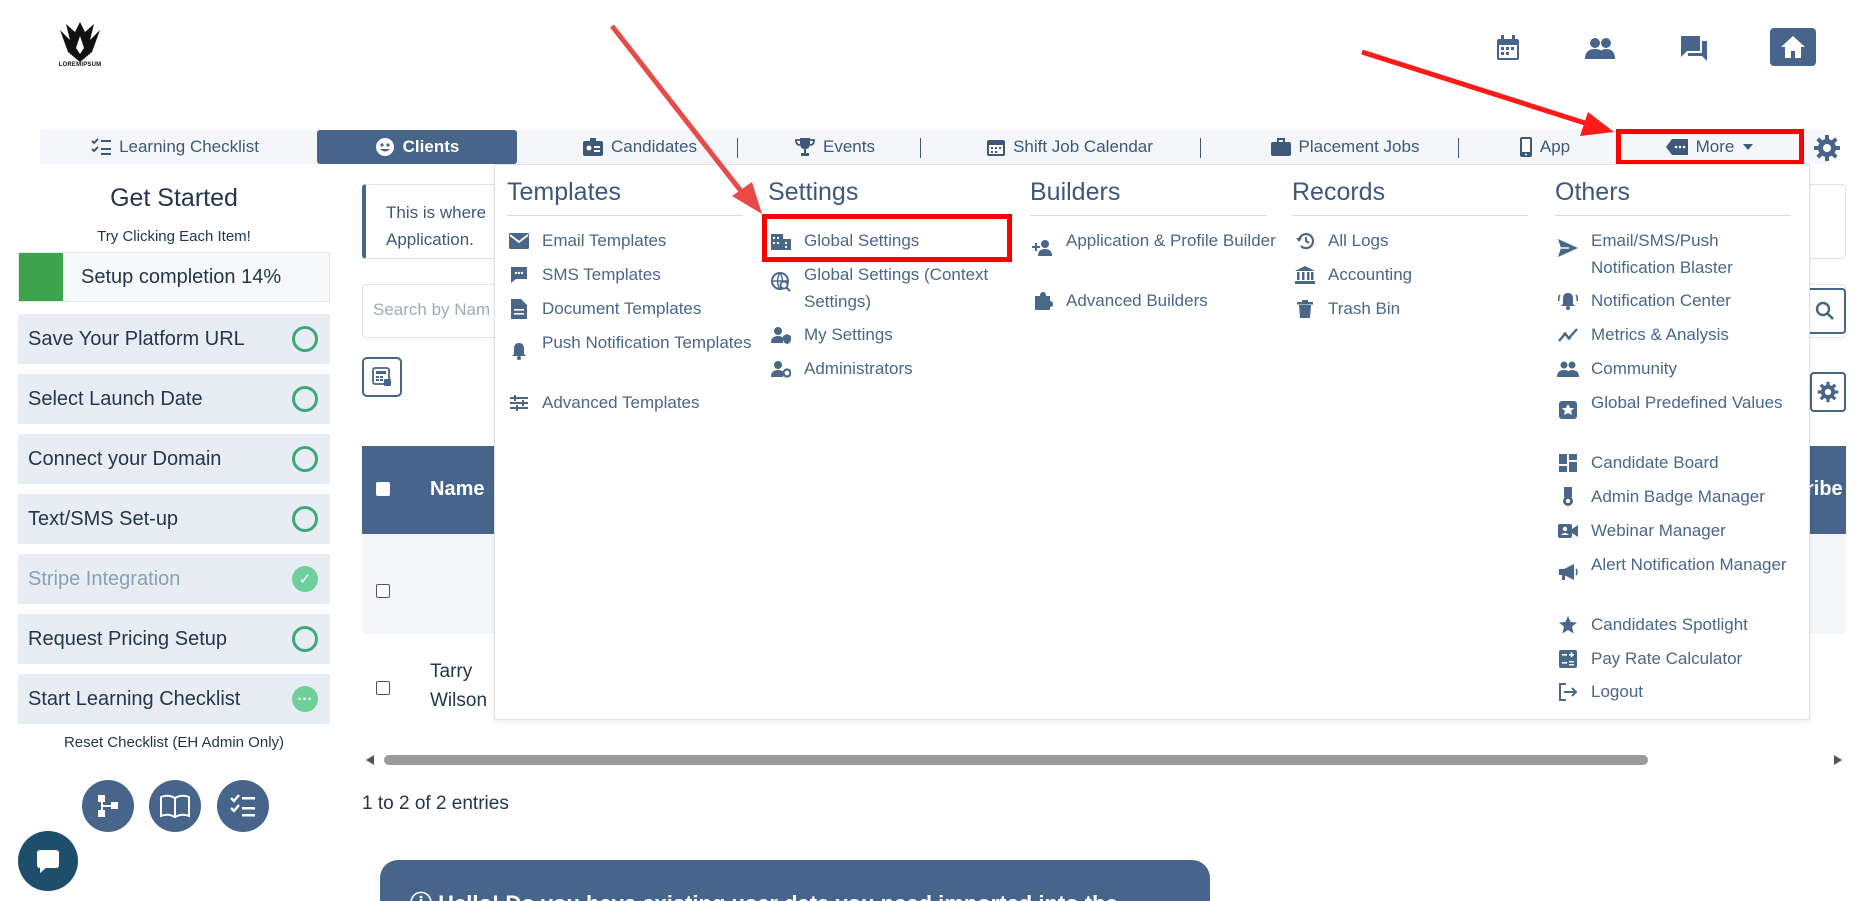  I want to click on spreadsheet-icon, so click(381, 376).